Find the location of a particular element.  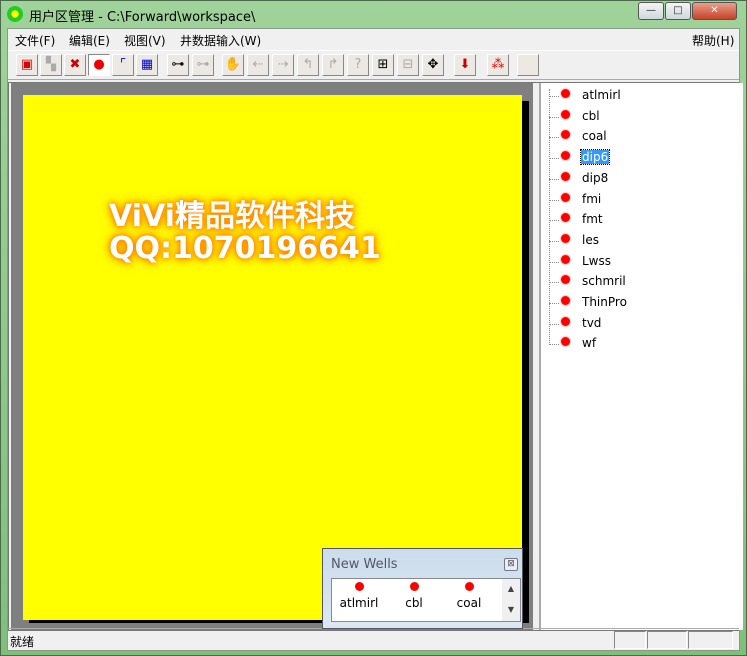

binoculars-icon: ⊶ is located at coordinates (178, 64).